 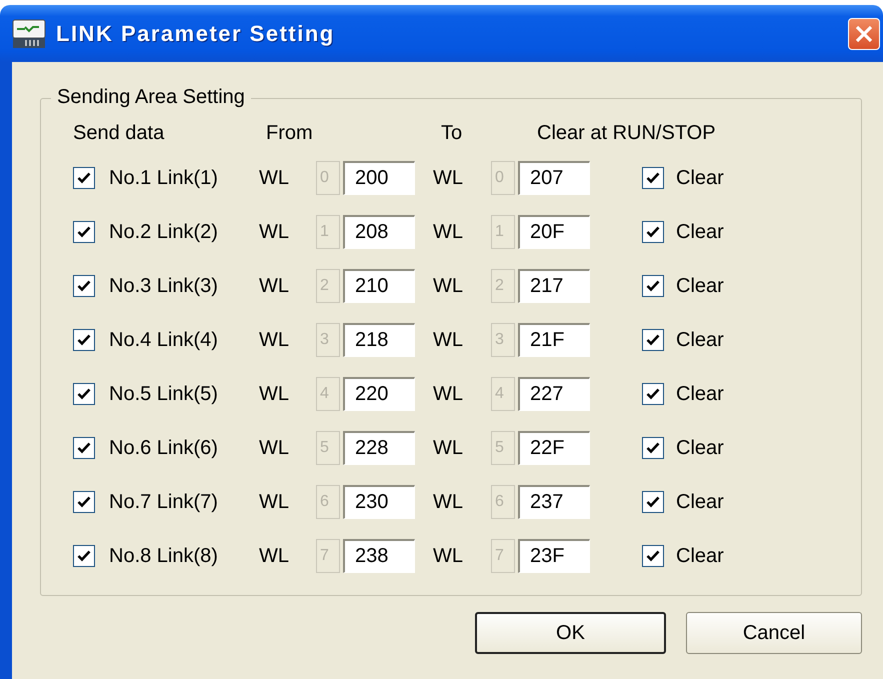 What do you see at coordinates (379, 178) in the screenshot?
I see `address-field: 200` at bounding box center [379, 178].